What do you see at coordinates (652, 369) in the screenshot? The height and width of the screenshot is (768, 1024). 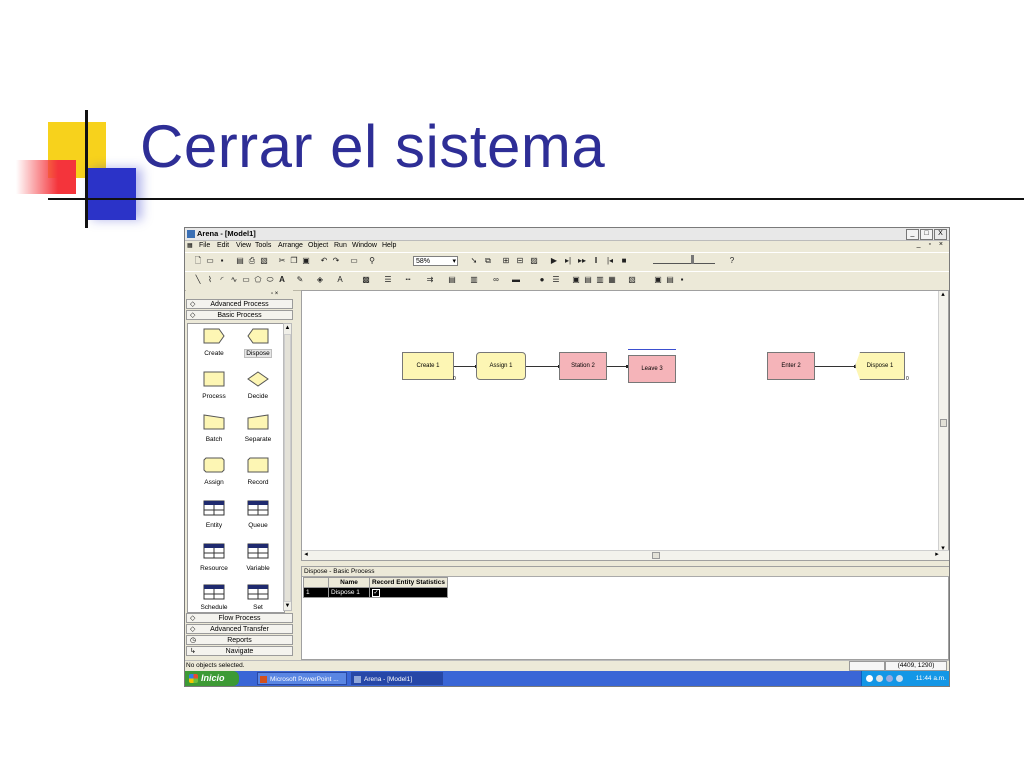 I see `module-leave-3: Leave 3` at bounding box center [652, 369].